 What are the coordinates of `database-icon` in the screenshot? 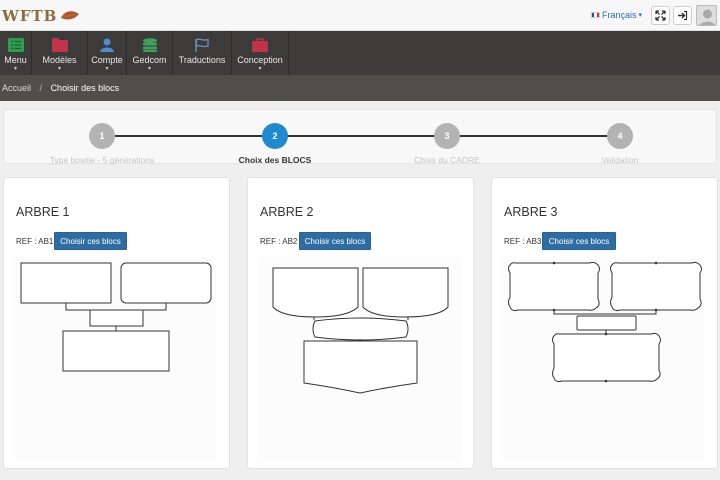 It's located at (149, 45).